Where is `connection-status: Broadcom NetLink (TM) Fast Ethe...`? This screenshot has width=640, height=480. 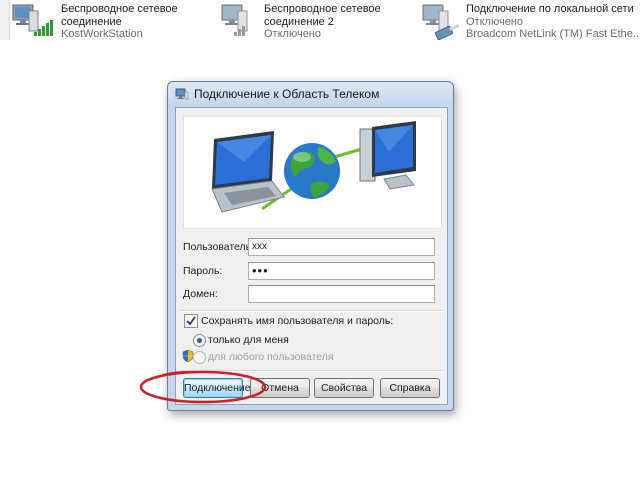 connection-status: Broadcom NetLink (TM) Fast Ethe... is located at coordinates (553, 34).